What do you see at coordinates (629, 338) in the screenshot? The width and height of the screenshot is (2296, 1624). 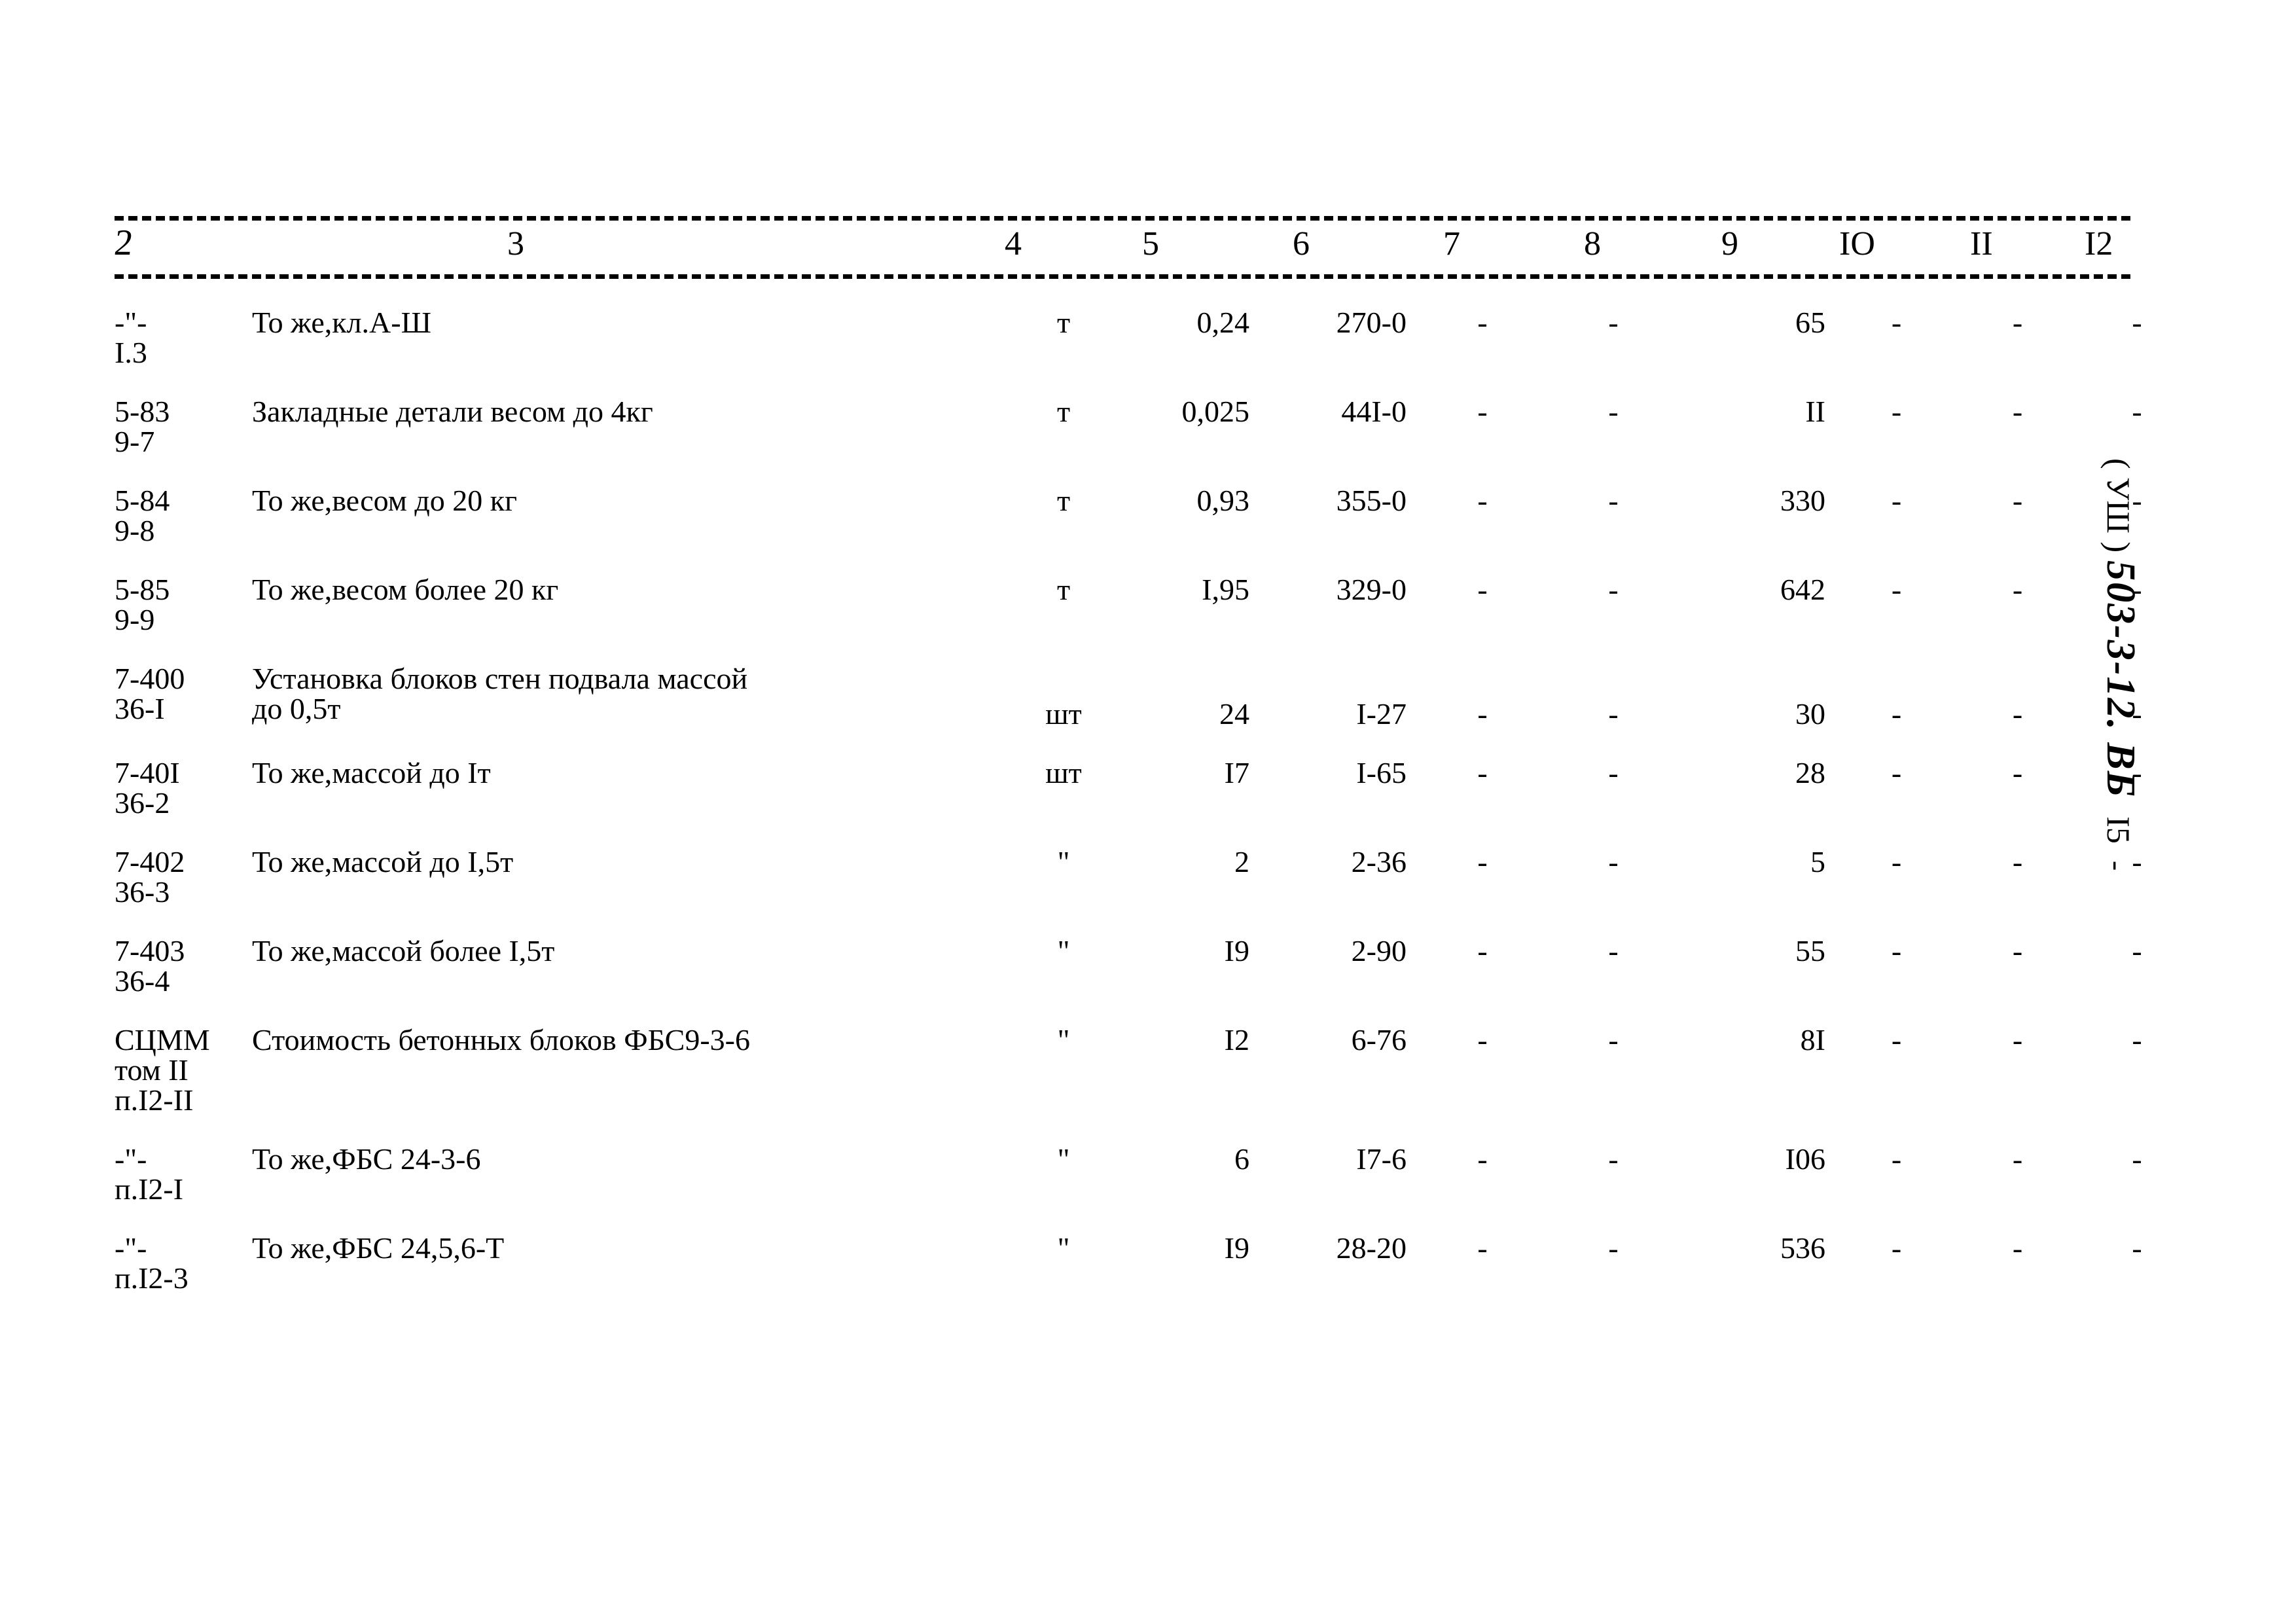 I see `row-description: То же,кл.А-Ш` at bounding box center [629, 338].